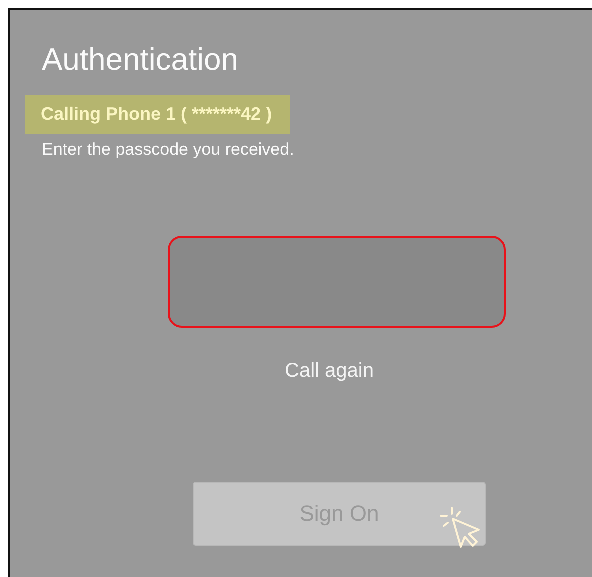 Image resolution: width=592 pixels, height=577 pixels. I want to click on calling-status: Calling Phone 1 ( *******42 ), so click(157, 114).